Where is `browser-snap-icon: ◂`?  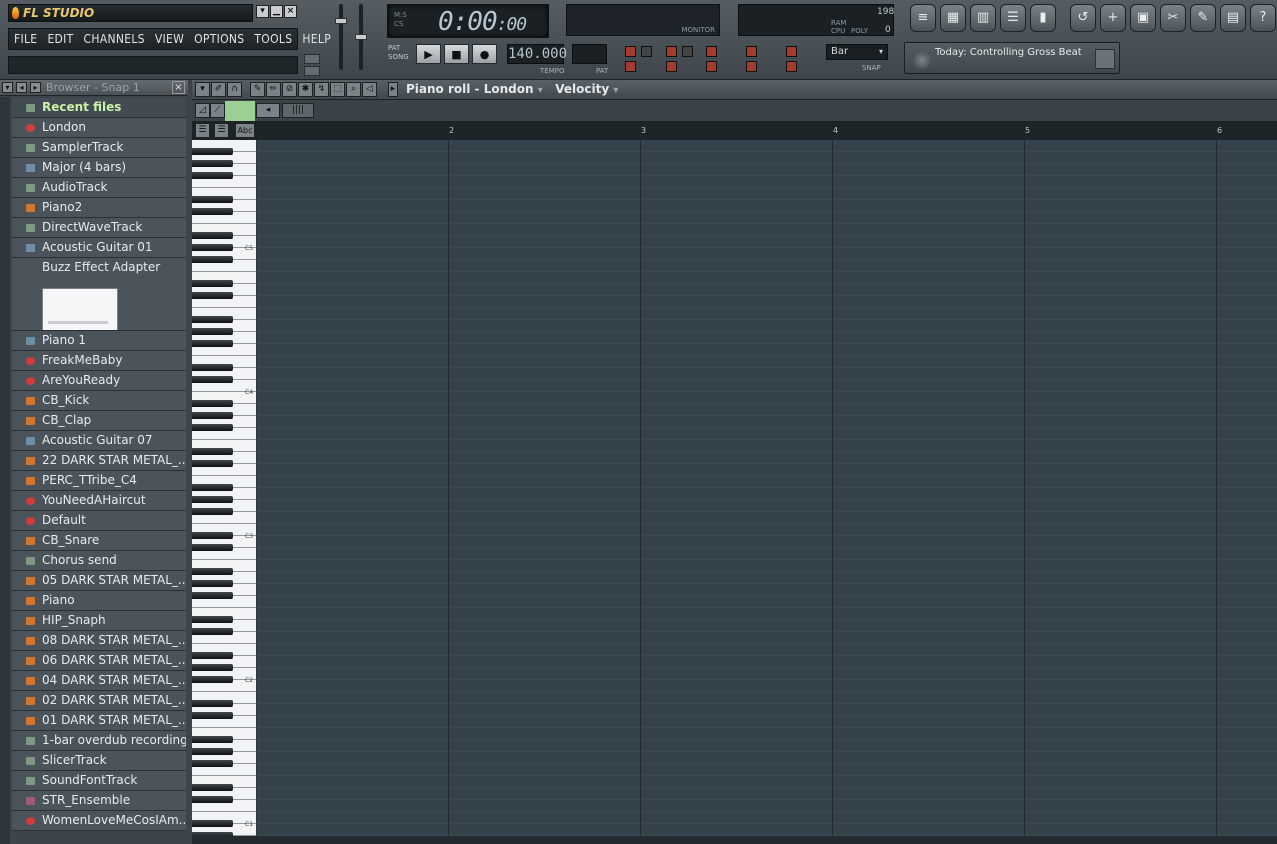
browser-snap-icon: ◂ is located at coordinates (21, 87).